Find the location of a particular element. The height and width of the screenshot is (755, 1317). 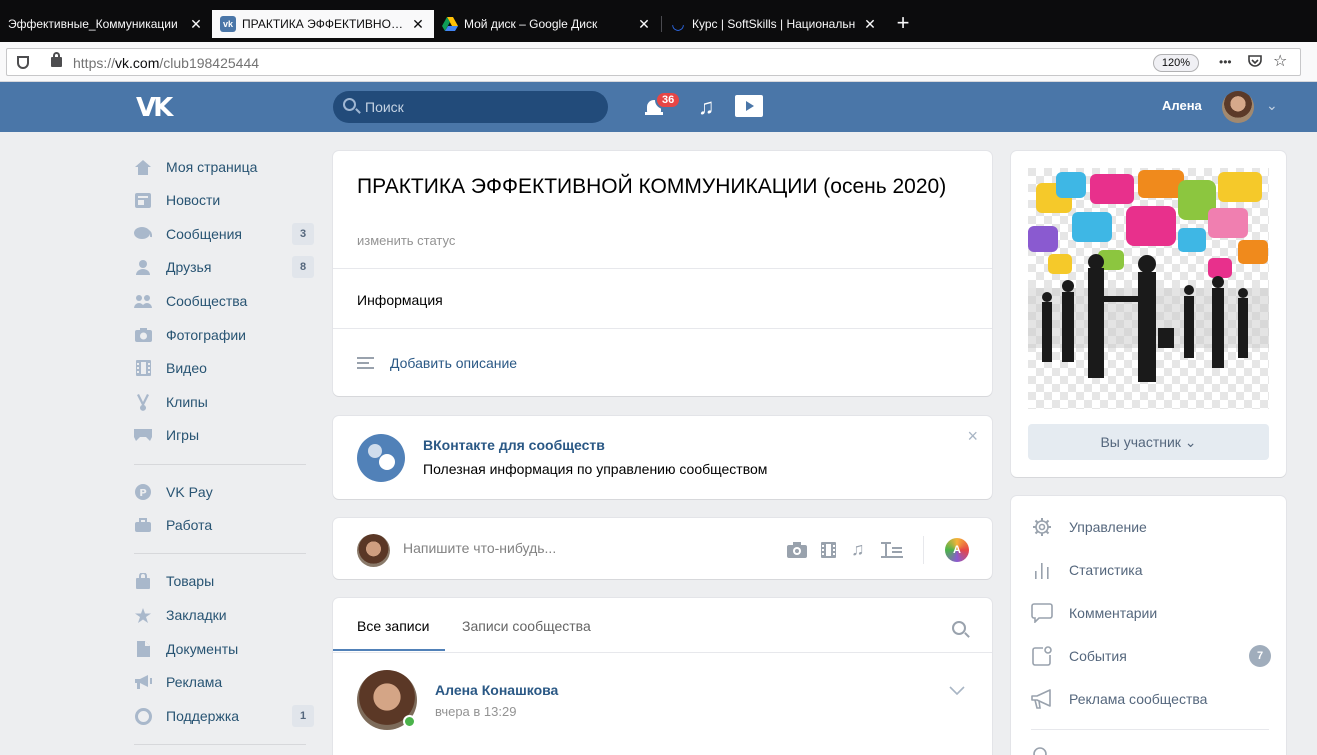

sidebar-item-label: Сообщества is located at coordinates (207, 301).